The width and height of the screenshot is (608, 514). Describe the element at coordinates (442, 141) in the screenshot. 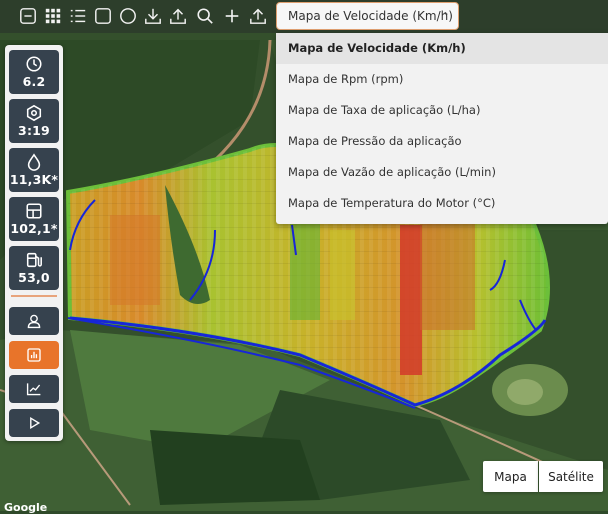

I see `option-pressao-aplicacao: Mapa de Pressão da aplicação` at that location.